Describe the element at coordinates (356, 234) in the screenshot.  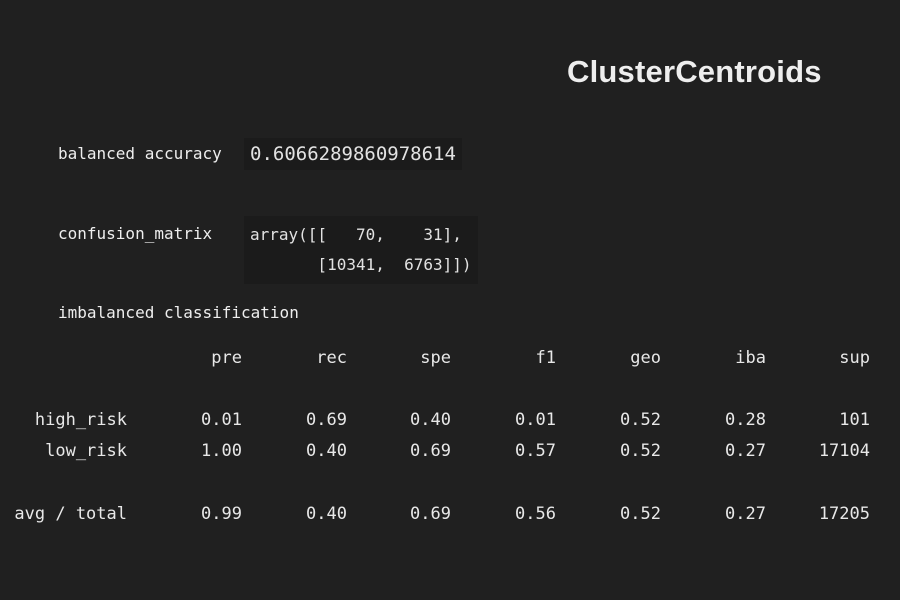
I see `confusion-matrix-line-1: array([[ 70, 31],` at that location.